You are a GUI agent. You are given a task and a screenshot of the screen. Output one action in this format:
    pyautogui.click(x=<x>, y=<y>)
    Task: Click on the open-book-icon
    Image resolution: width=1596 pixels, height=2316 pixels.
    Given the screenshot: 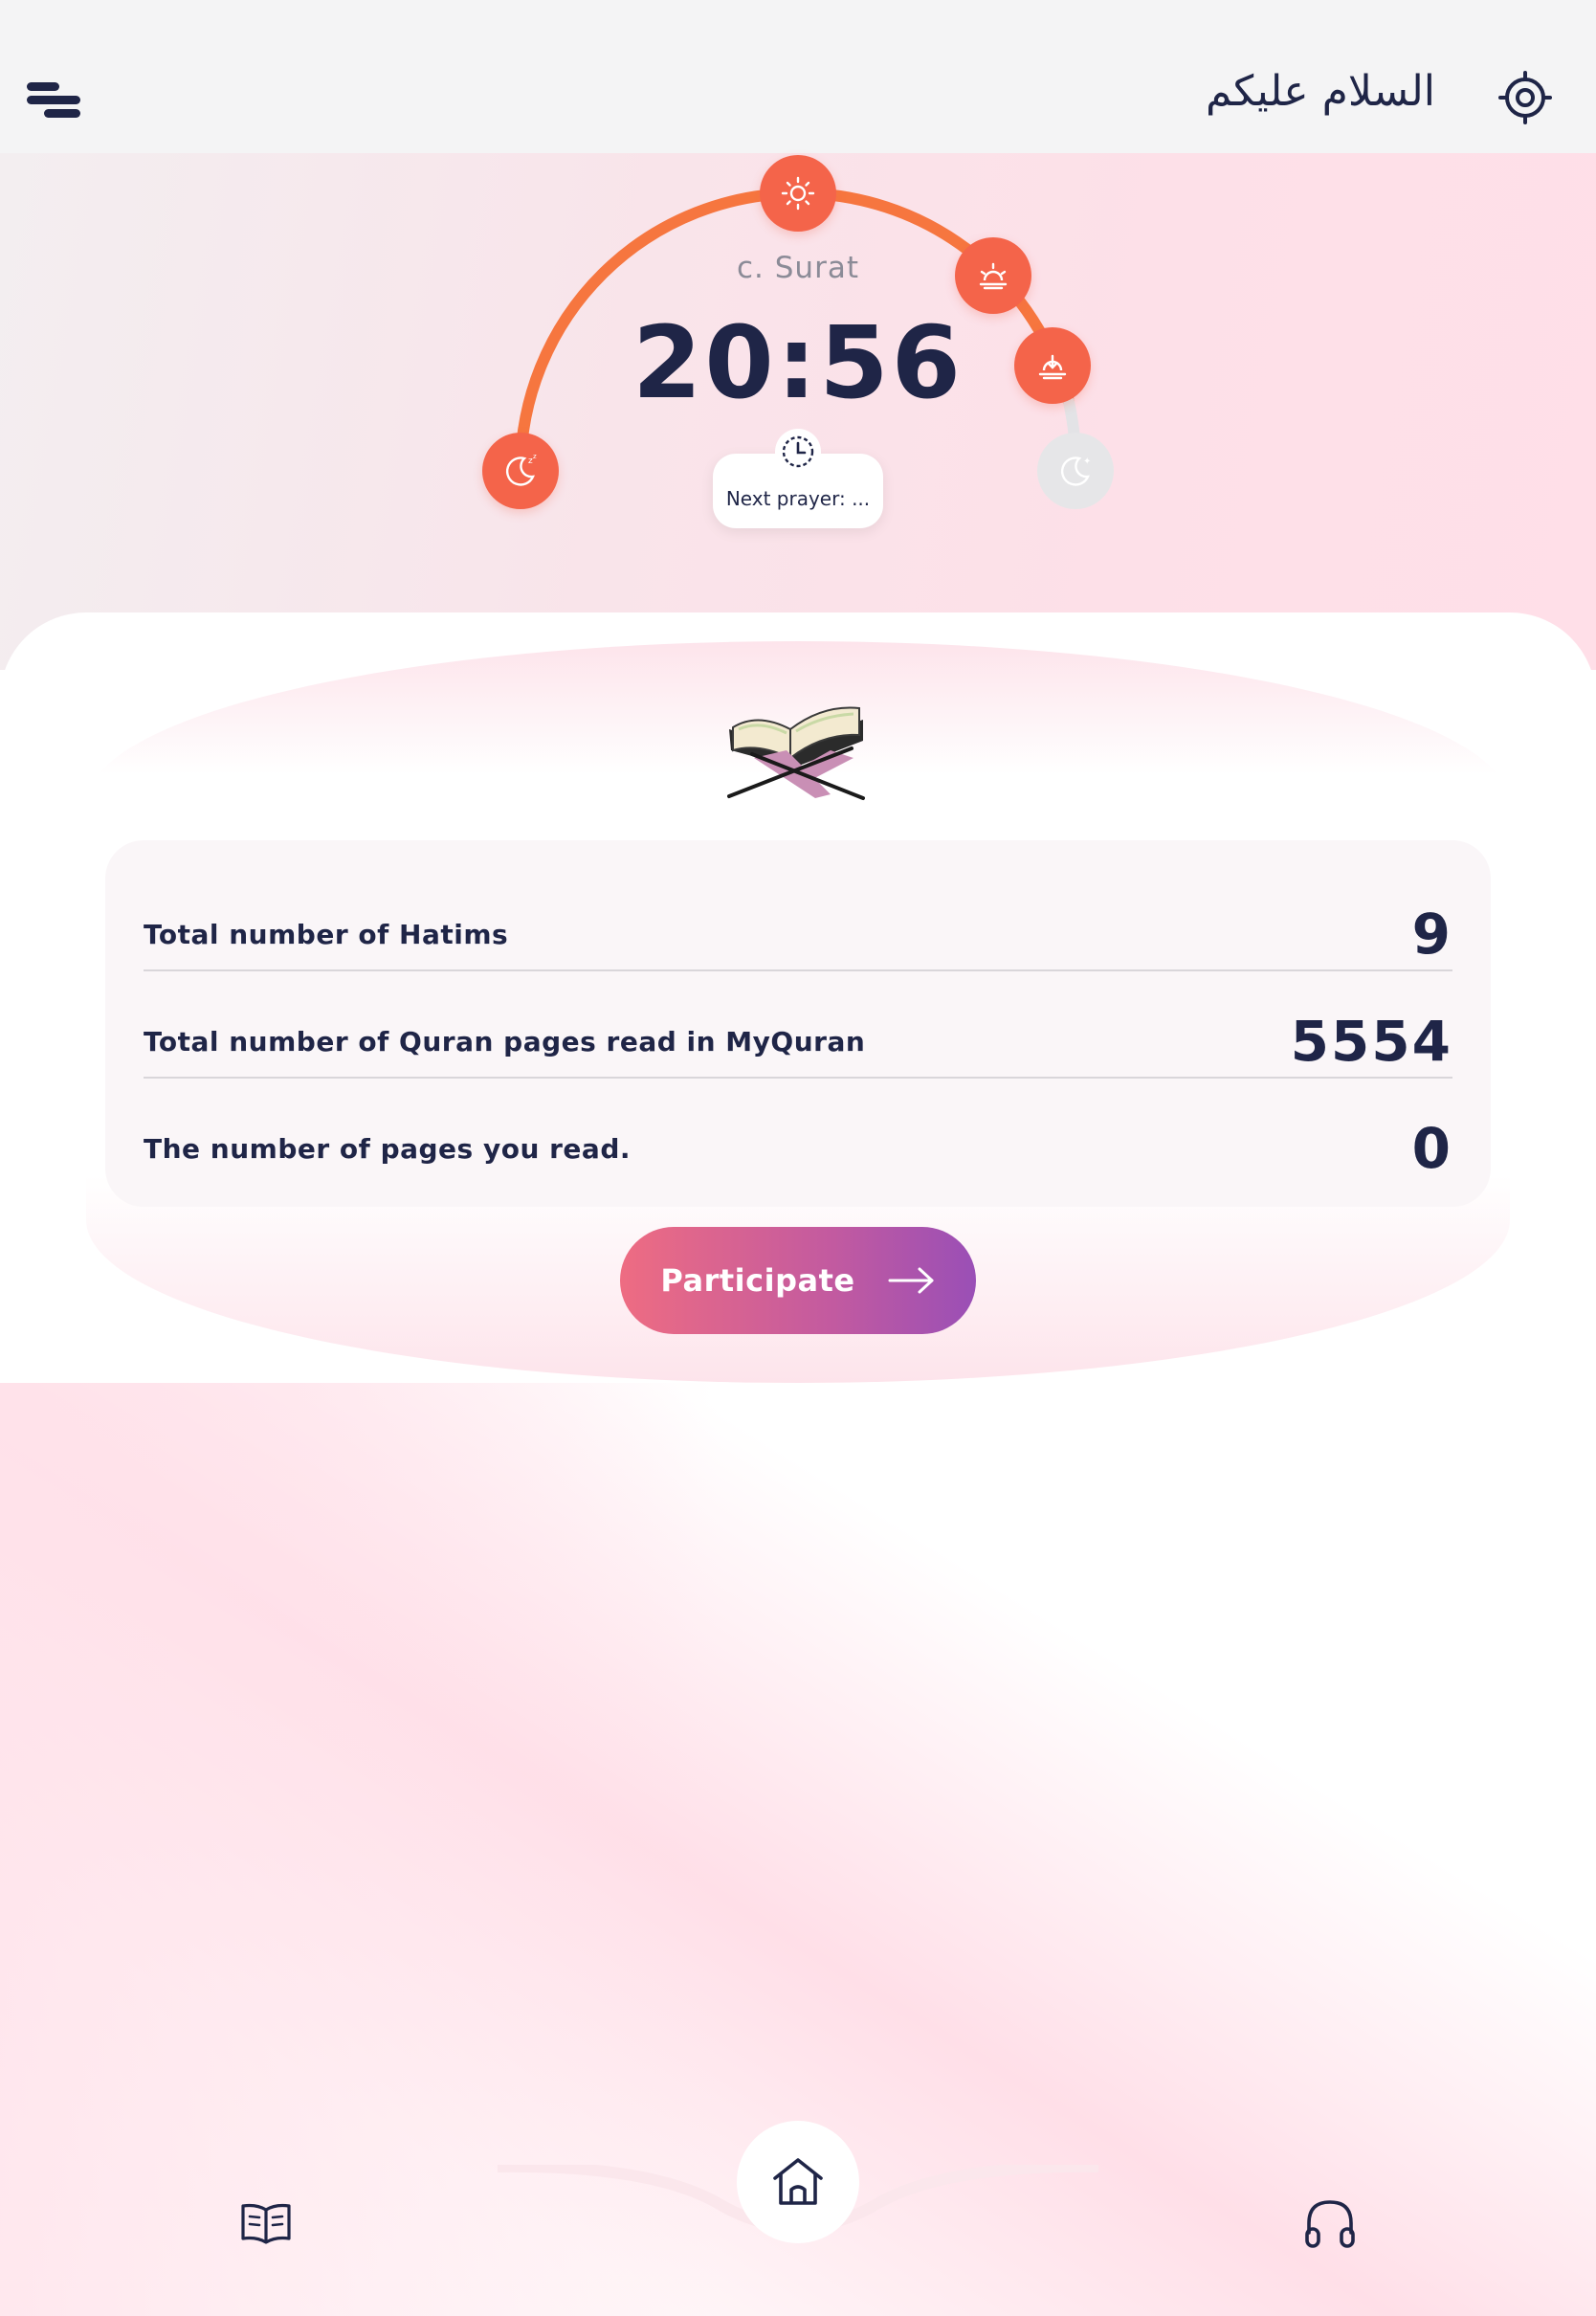 What is the action you would take?
    pyautogui.click(x=266, y=2223)
    